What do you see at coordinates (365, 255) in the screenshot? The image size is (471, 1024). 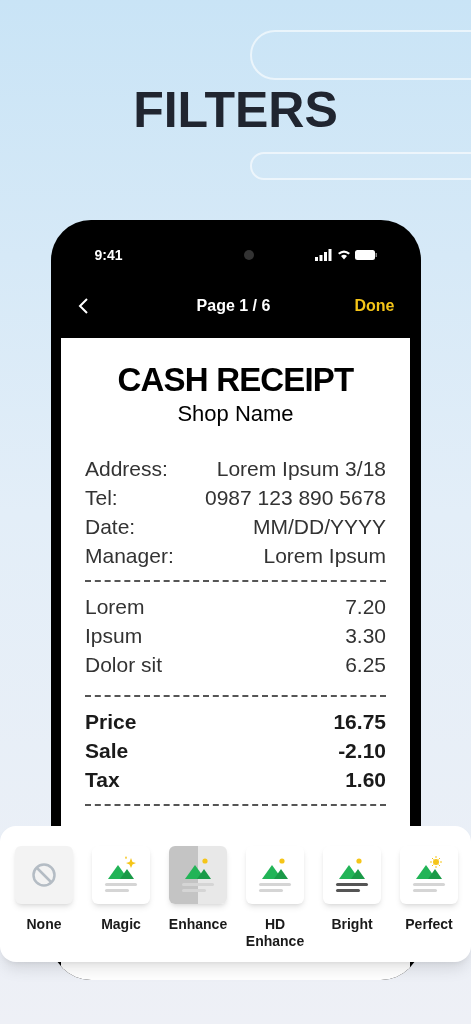 I see `battery-icon` at bounding box center [365, 255].